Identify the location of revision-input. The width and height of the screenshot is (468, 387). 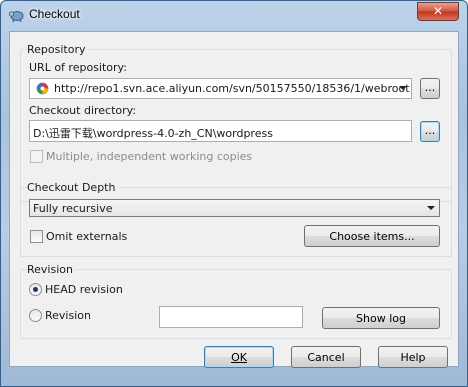
(231, 317).